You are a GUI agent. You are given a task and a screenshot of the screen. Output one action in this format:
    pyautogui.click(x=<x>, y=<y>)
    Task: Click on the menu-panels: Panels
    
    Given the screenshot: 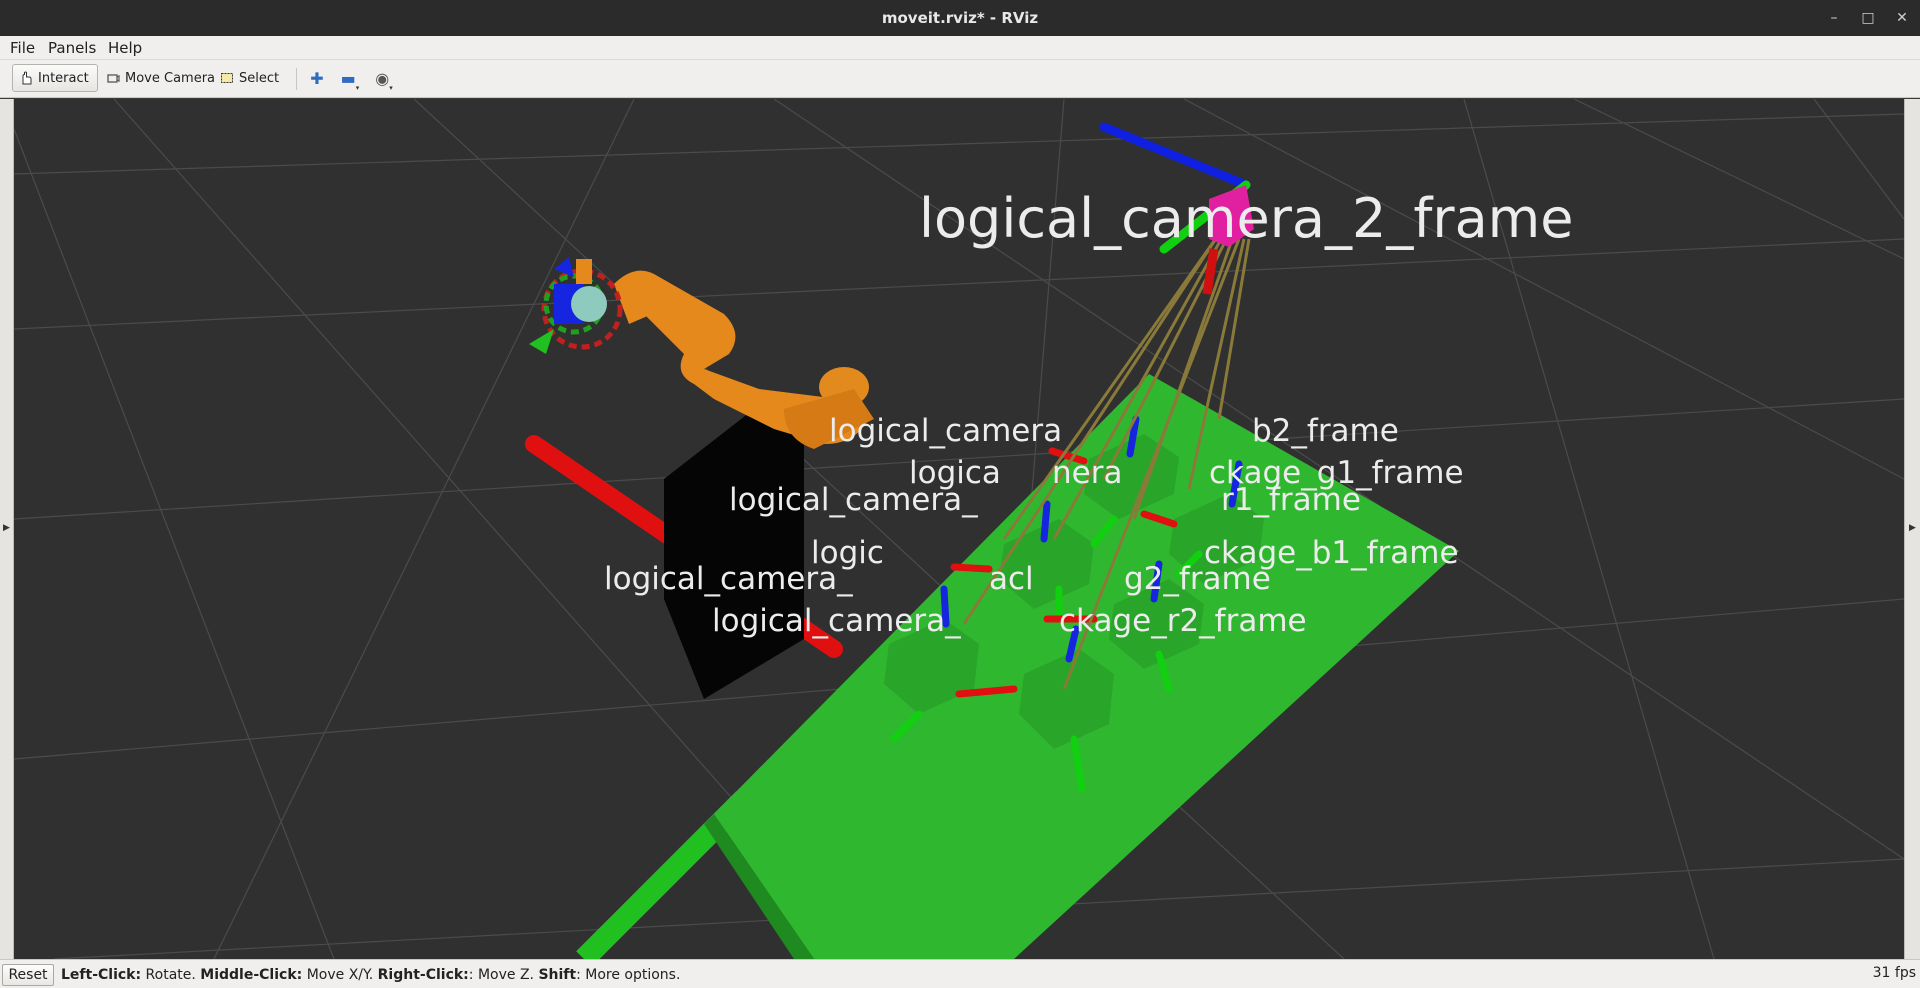 What is the action you would take?
    pyautogui.click(x=72, y=48)
    